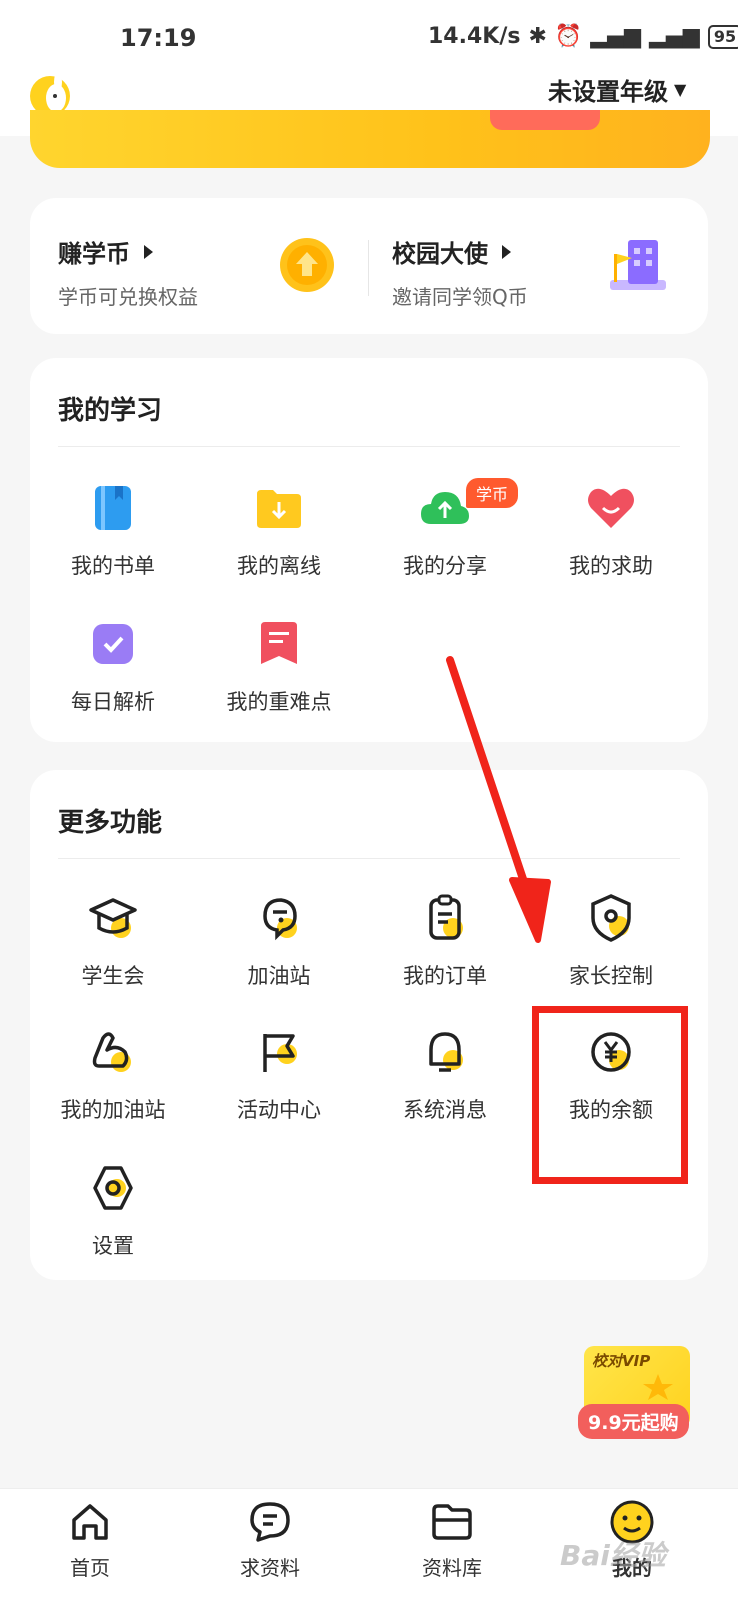  Describe the element at coordinates (680, 89) in the screenshot. I see `caret-down-icon: ▼` at that location.